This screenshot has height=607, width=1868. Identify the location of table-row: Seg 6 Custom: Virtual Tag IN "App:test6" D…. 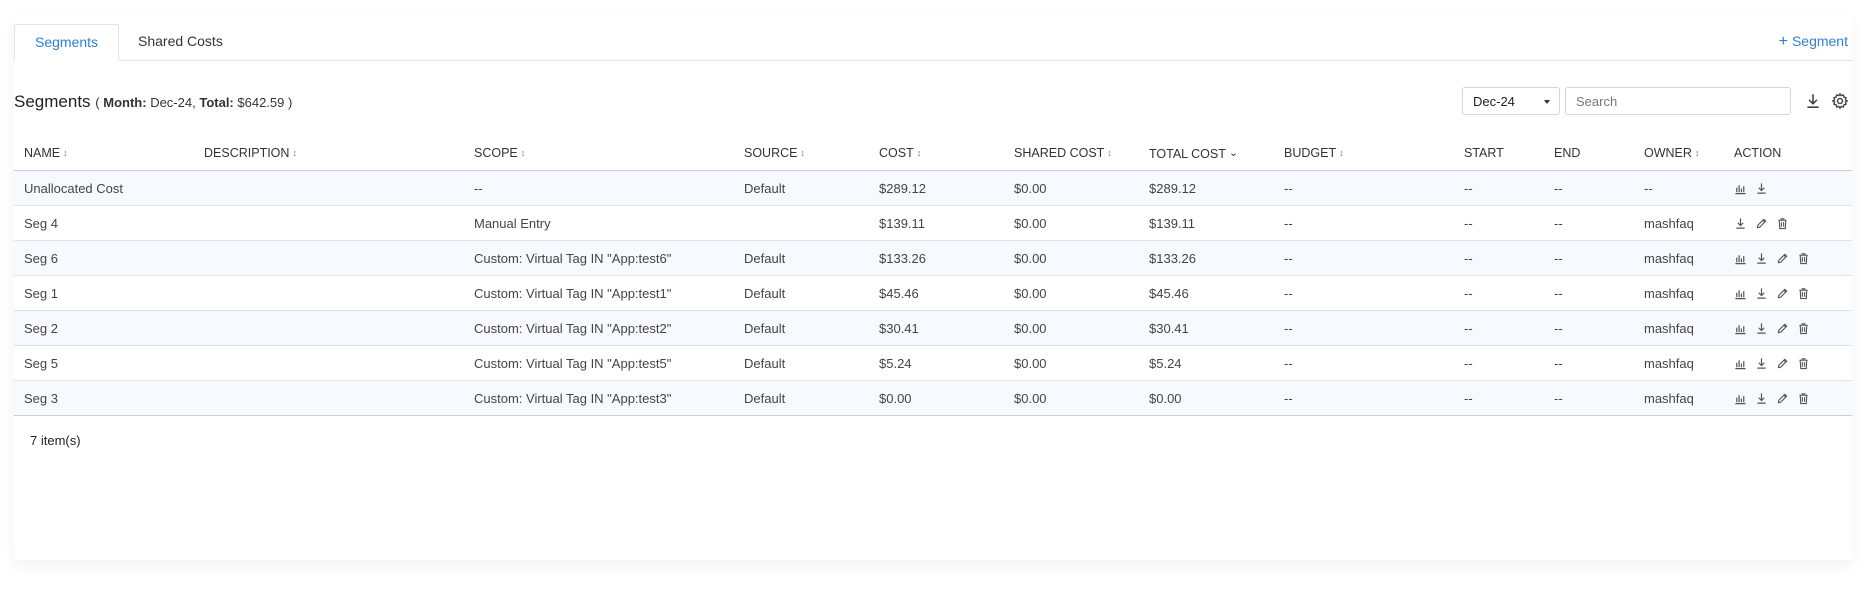
(933, 258).